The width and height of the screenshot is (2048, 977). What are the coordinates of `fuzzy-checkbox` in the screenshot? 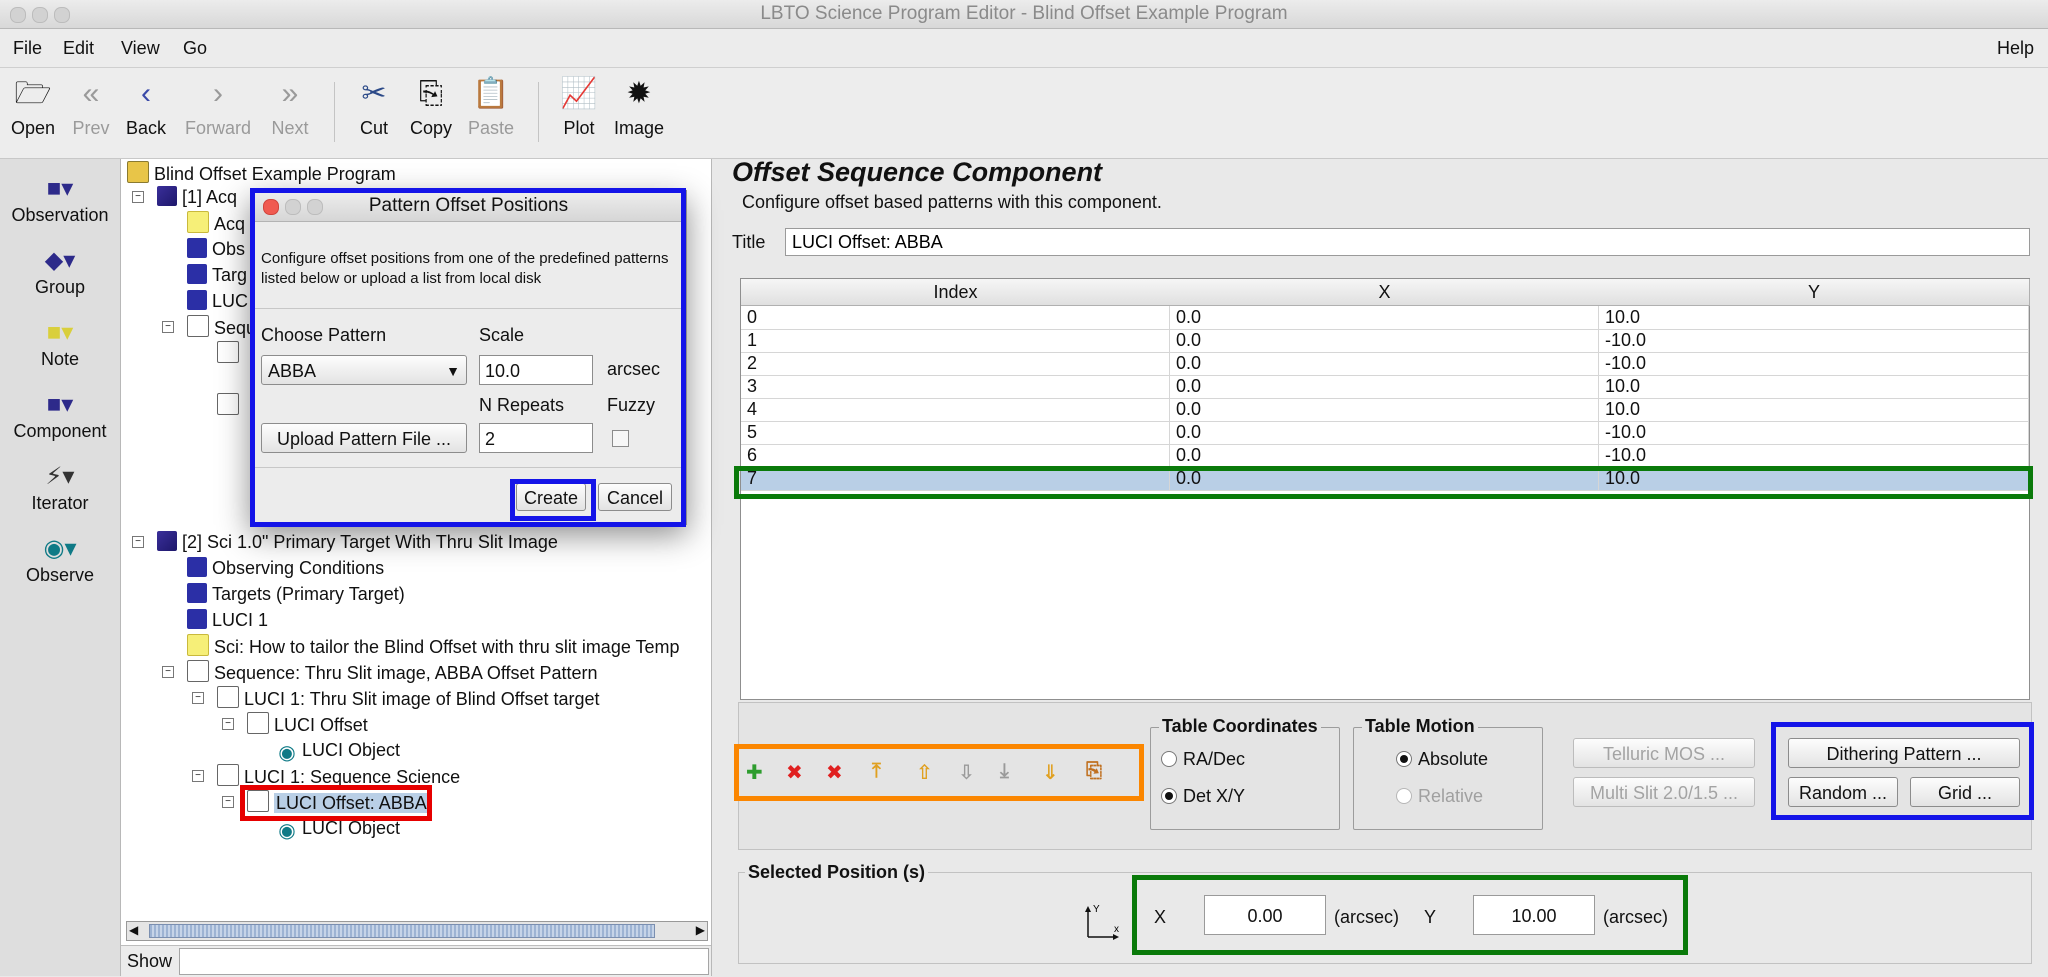 It's located at (620, 438).